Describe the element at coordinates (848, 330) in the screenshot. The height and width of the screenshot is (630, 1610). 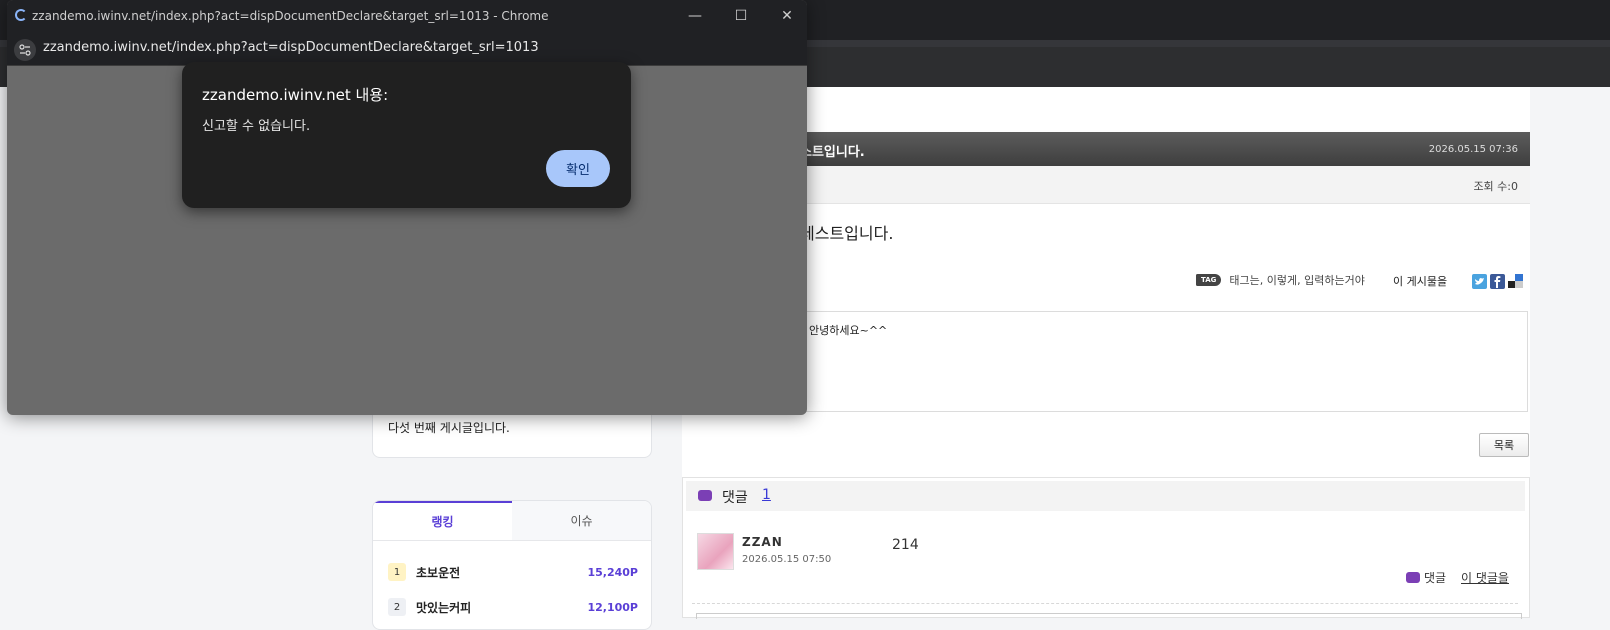
I see `signature-text: 안녕하세요~^^` at that location.